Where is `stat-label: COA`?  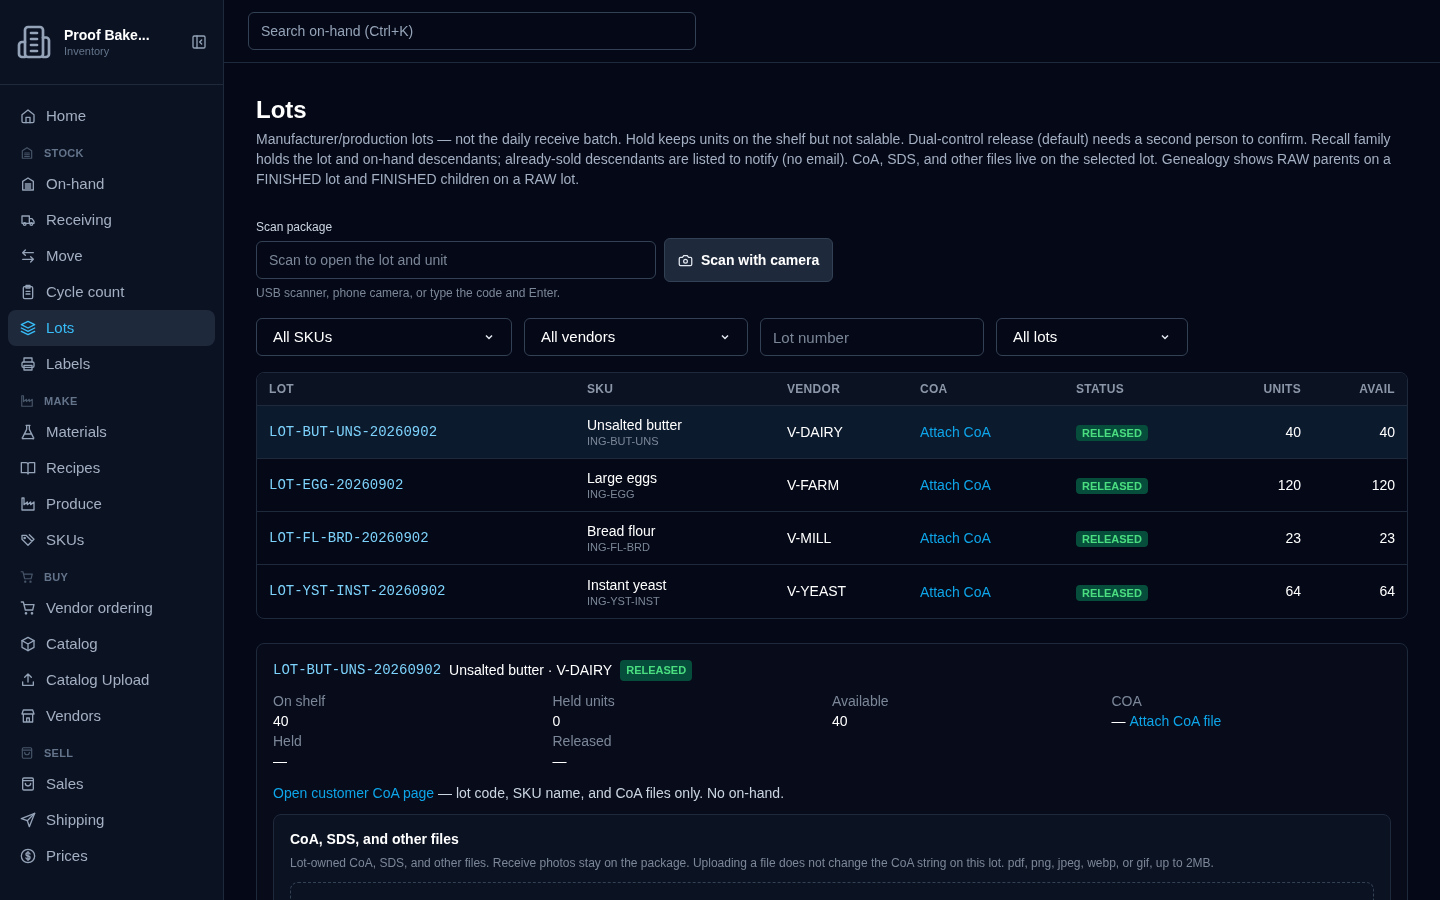
stat-label: COA is located at coordinates (1127, 701).